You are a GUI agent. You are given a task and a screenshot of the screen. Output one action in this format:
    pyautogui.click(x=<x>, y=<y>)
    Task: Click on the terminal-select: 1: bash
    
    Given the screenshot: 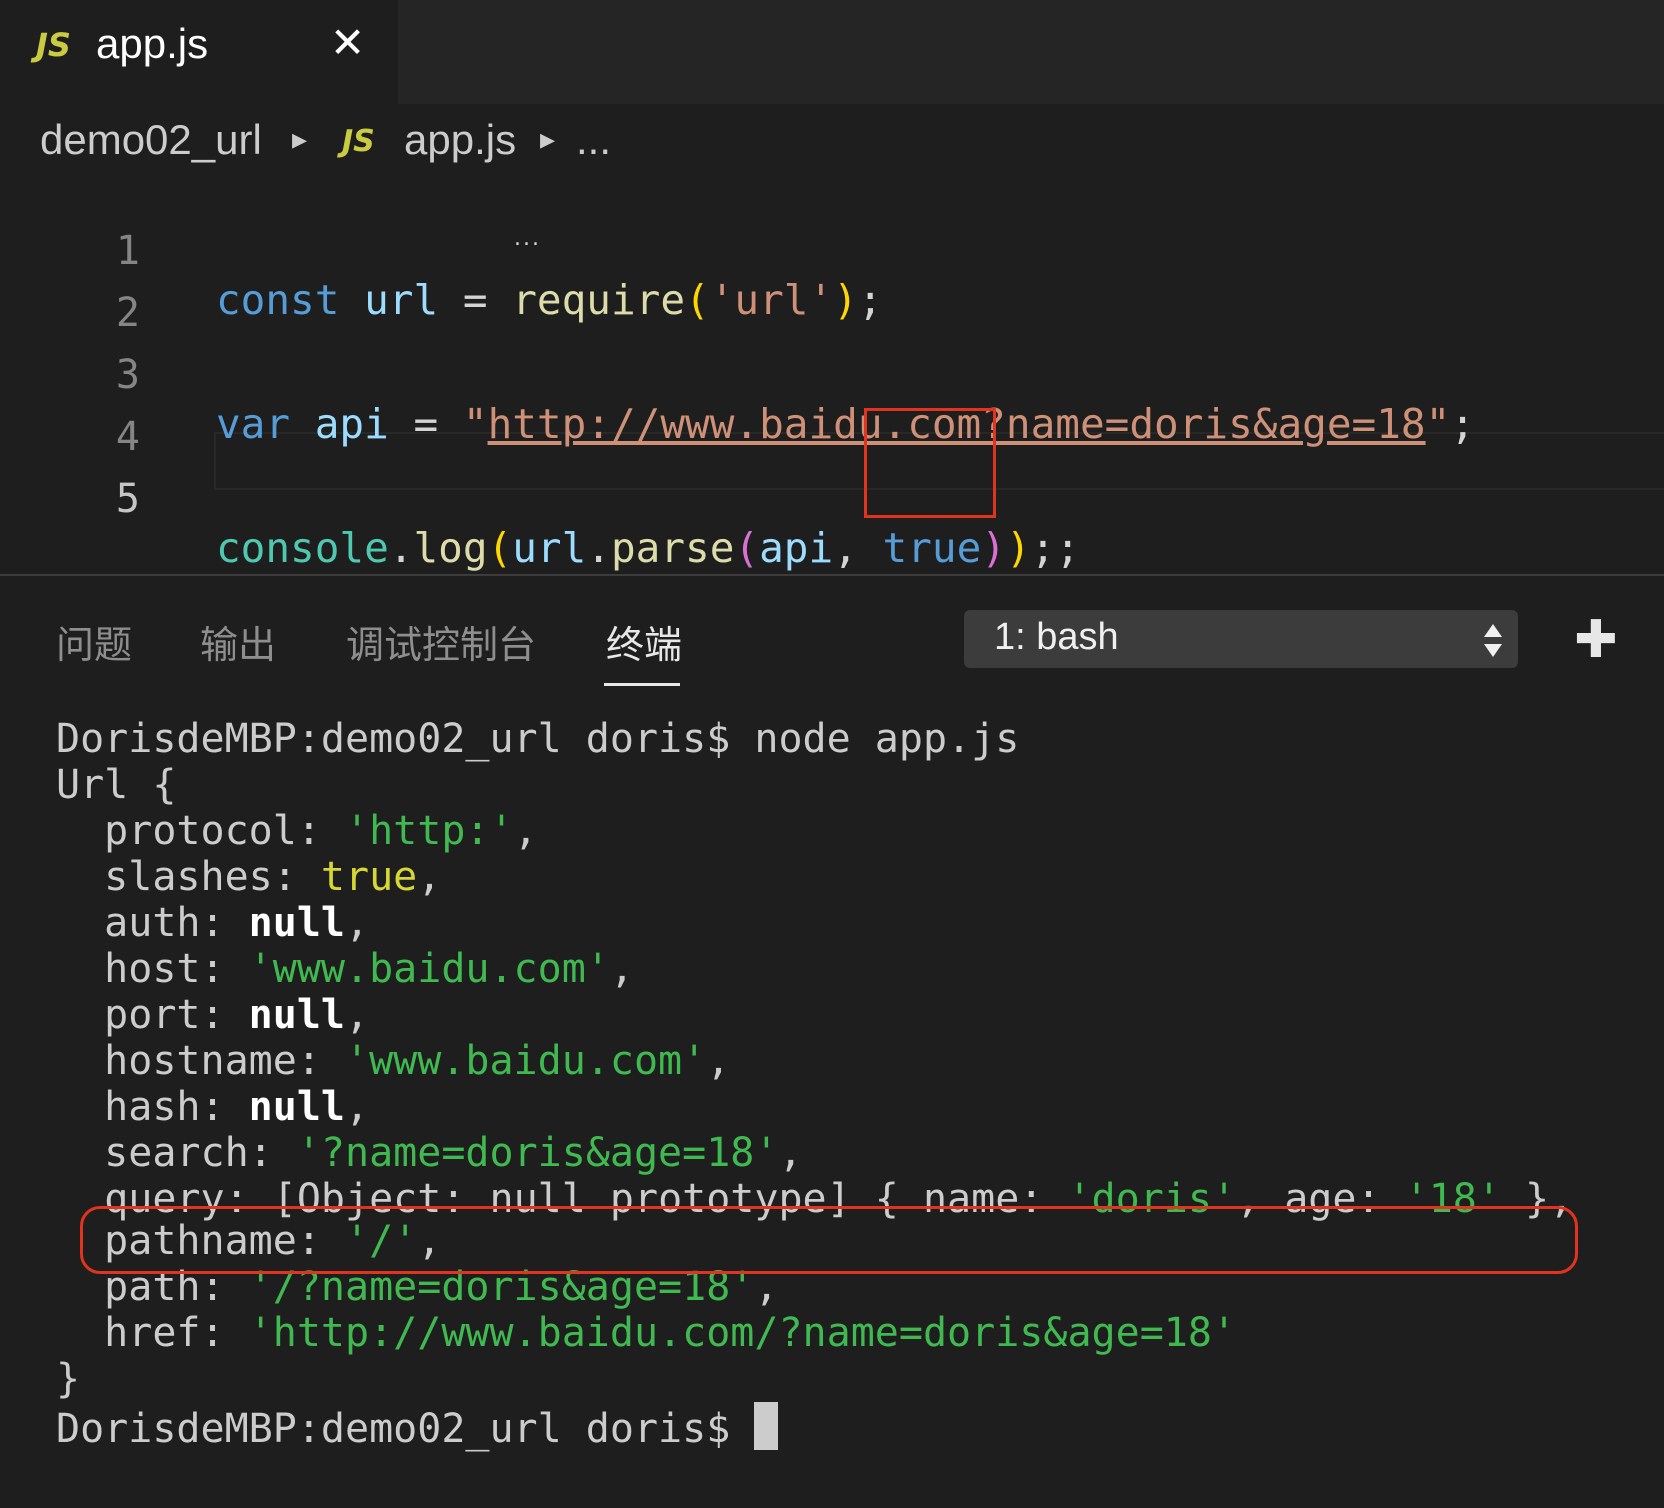 What is the action you would take?
    pyautogui.click(x=1241, y=639)
    